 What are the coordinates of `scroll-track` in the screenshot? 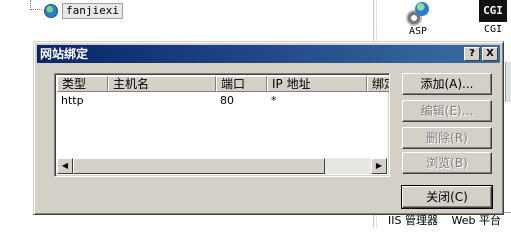 It's located at (348, 166).